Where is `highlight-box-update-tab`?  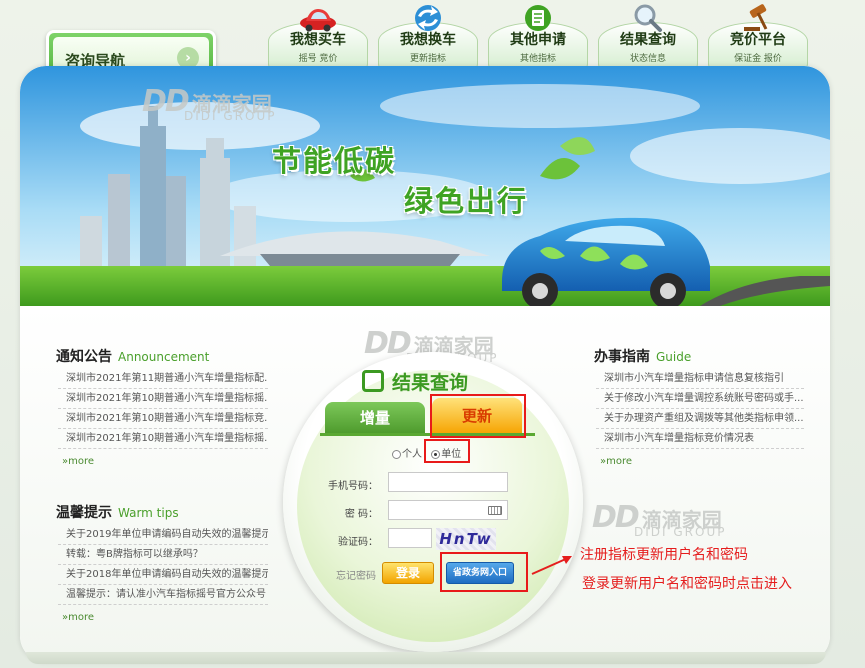
highlight-box-update-tab is located at coordinates (478, 416).